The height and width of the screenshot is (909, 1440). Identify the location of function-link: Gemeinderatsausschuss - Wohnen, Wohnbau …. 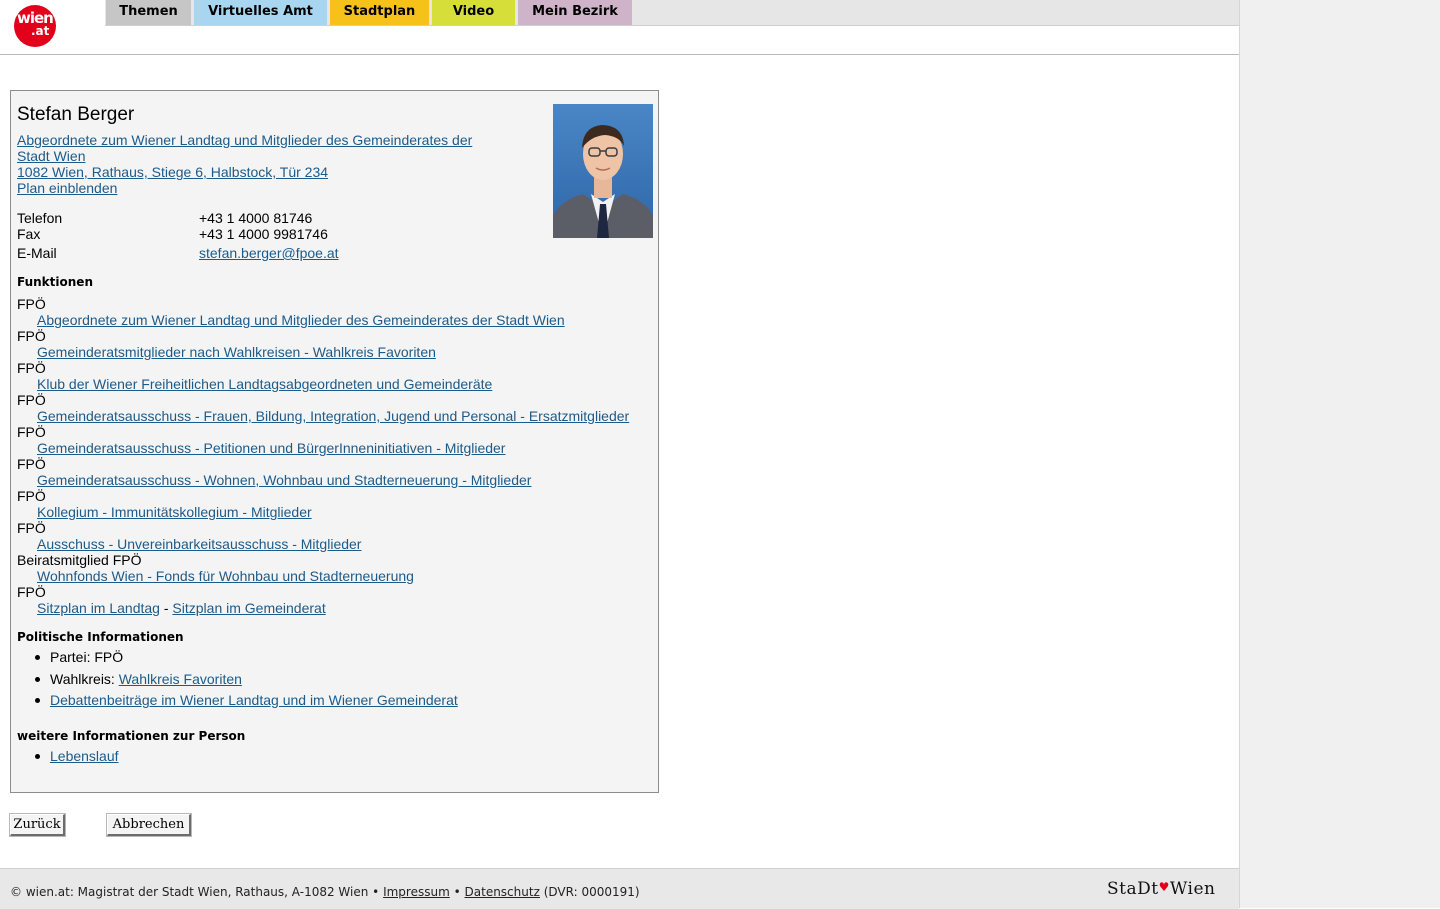
(284, 480).